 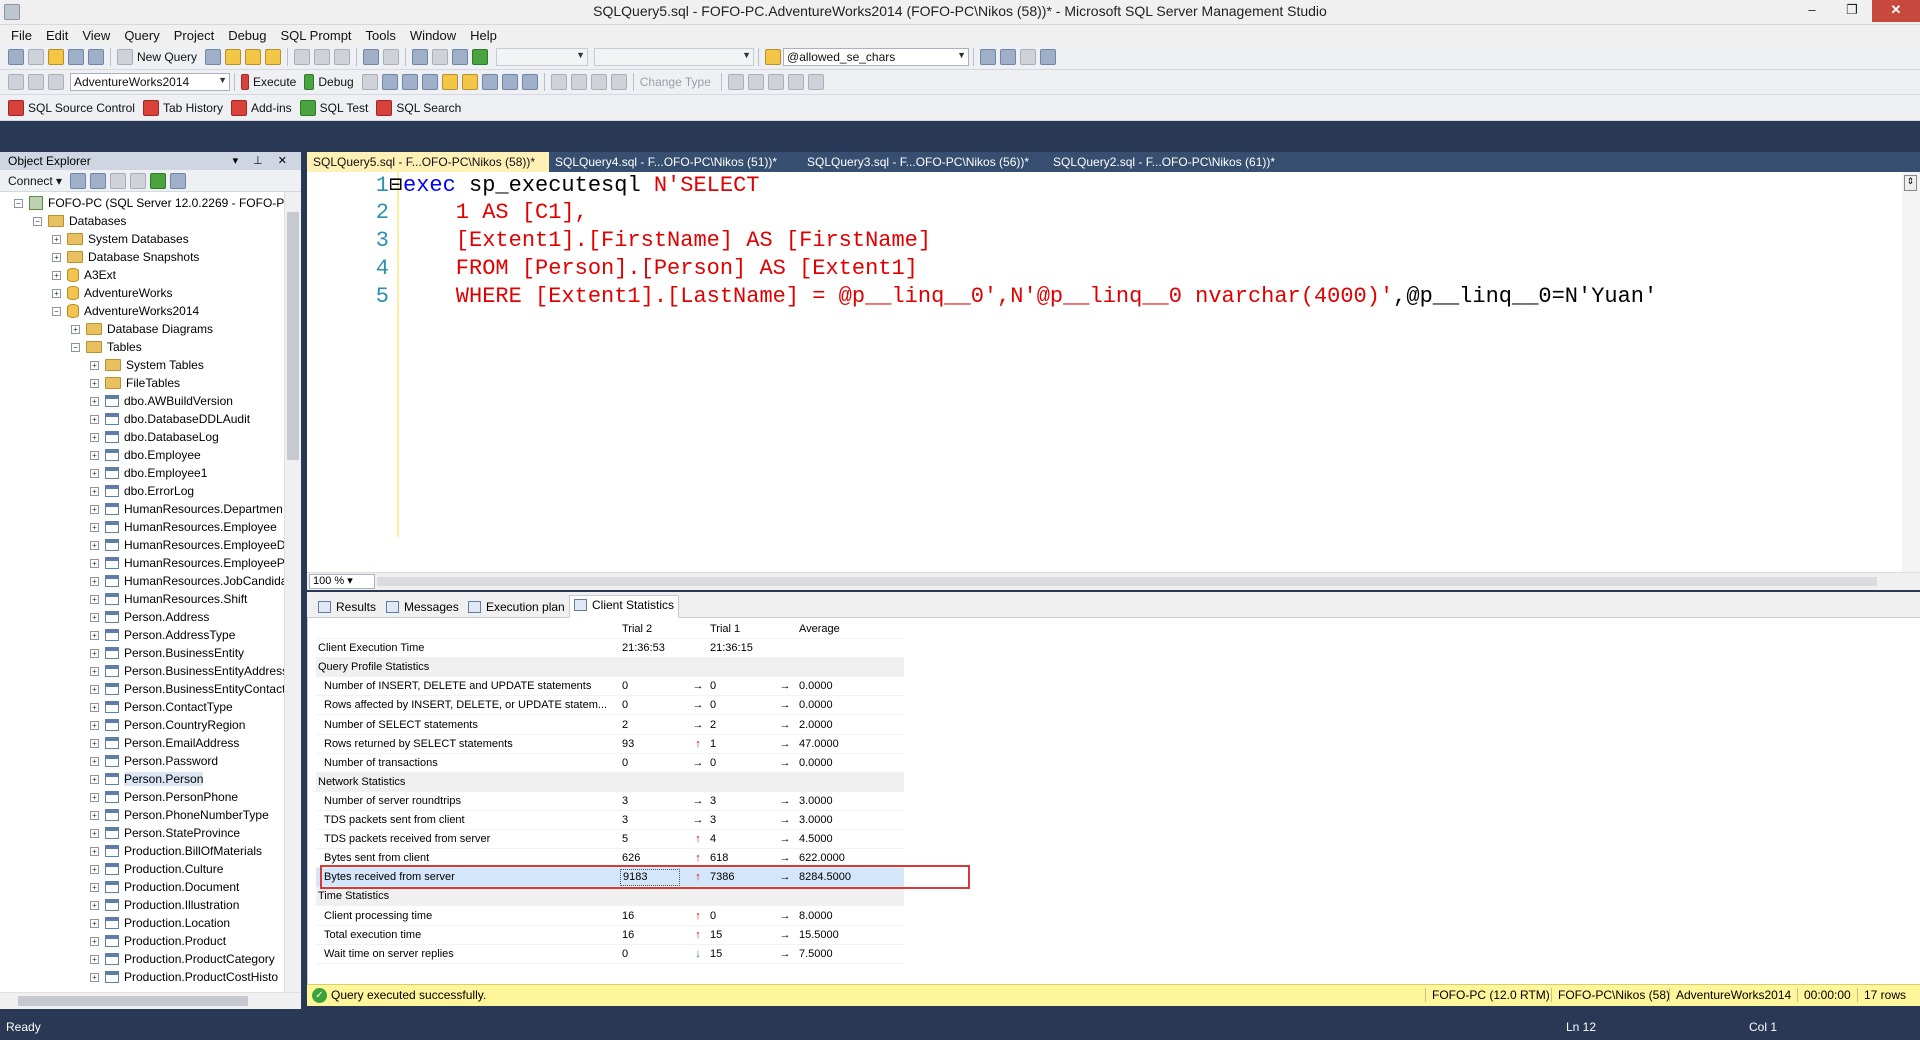 What do you see at coordinates (263, 161) in the screenshot?
I see `pin-icon: ▾ ⊥ ✕` at bounding box center [263, 161].